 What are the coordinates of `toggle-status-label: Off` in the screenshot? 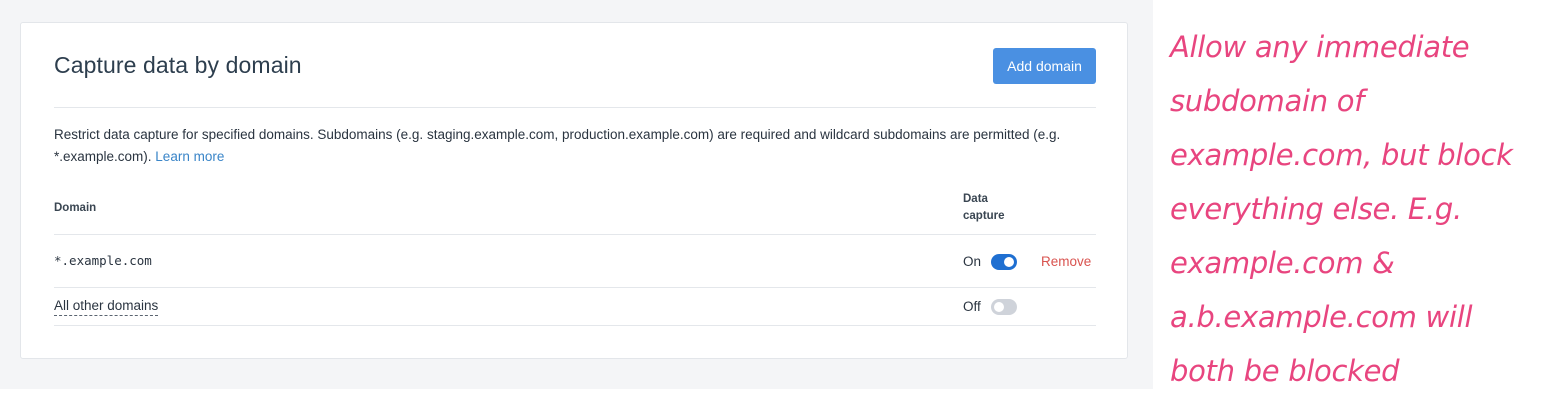 It's located at (972, 306).